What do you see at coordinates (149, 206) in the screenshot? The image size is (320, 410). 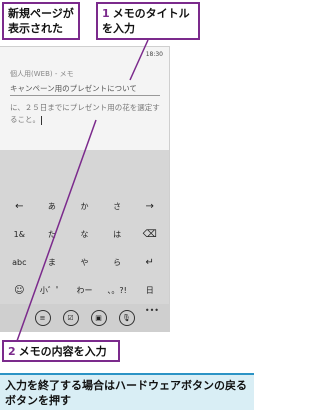 I see `key-right-arrow: →` at bounding box center [149, 206].